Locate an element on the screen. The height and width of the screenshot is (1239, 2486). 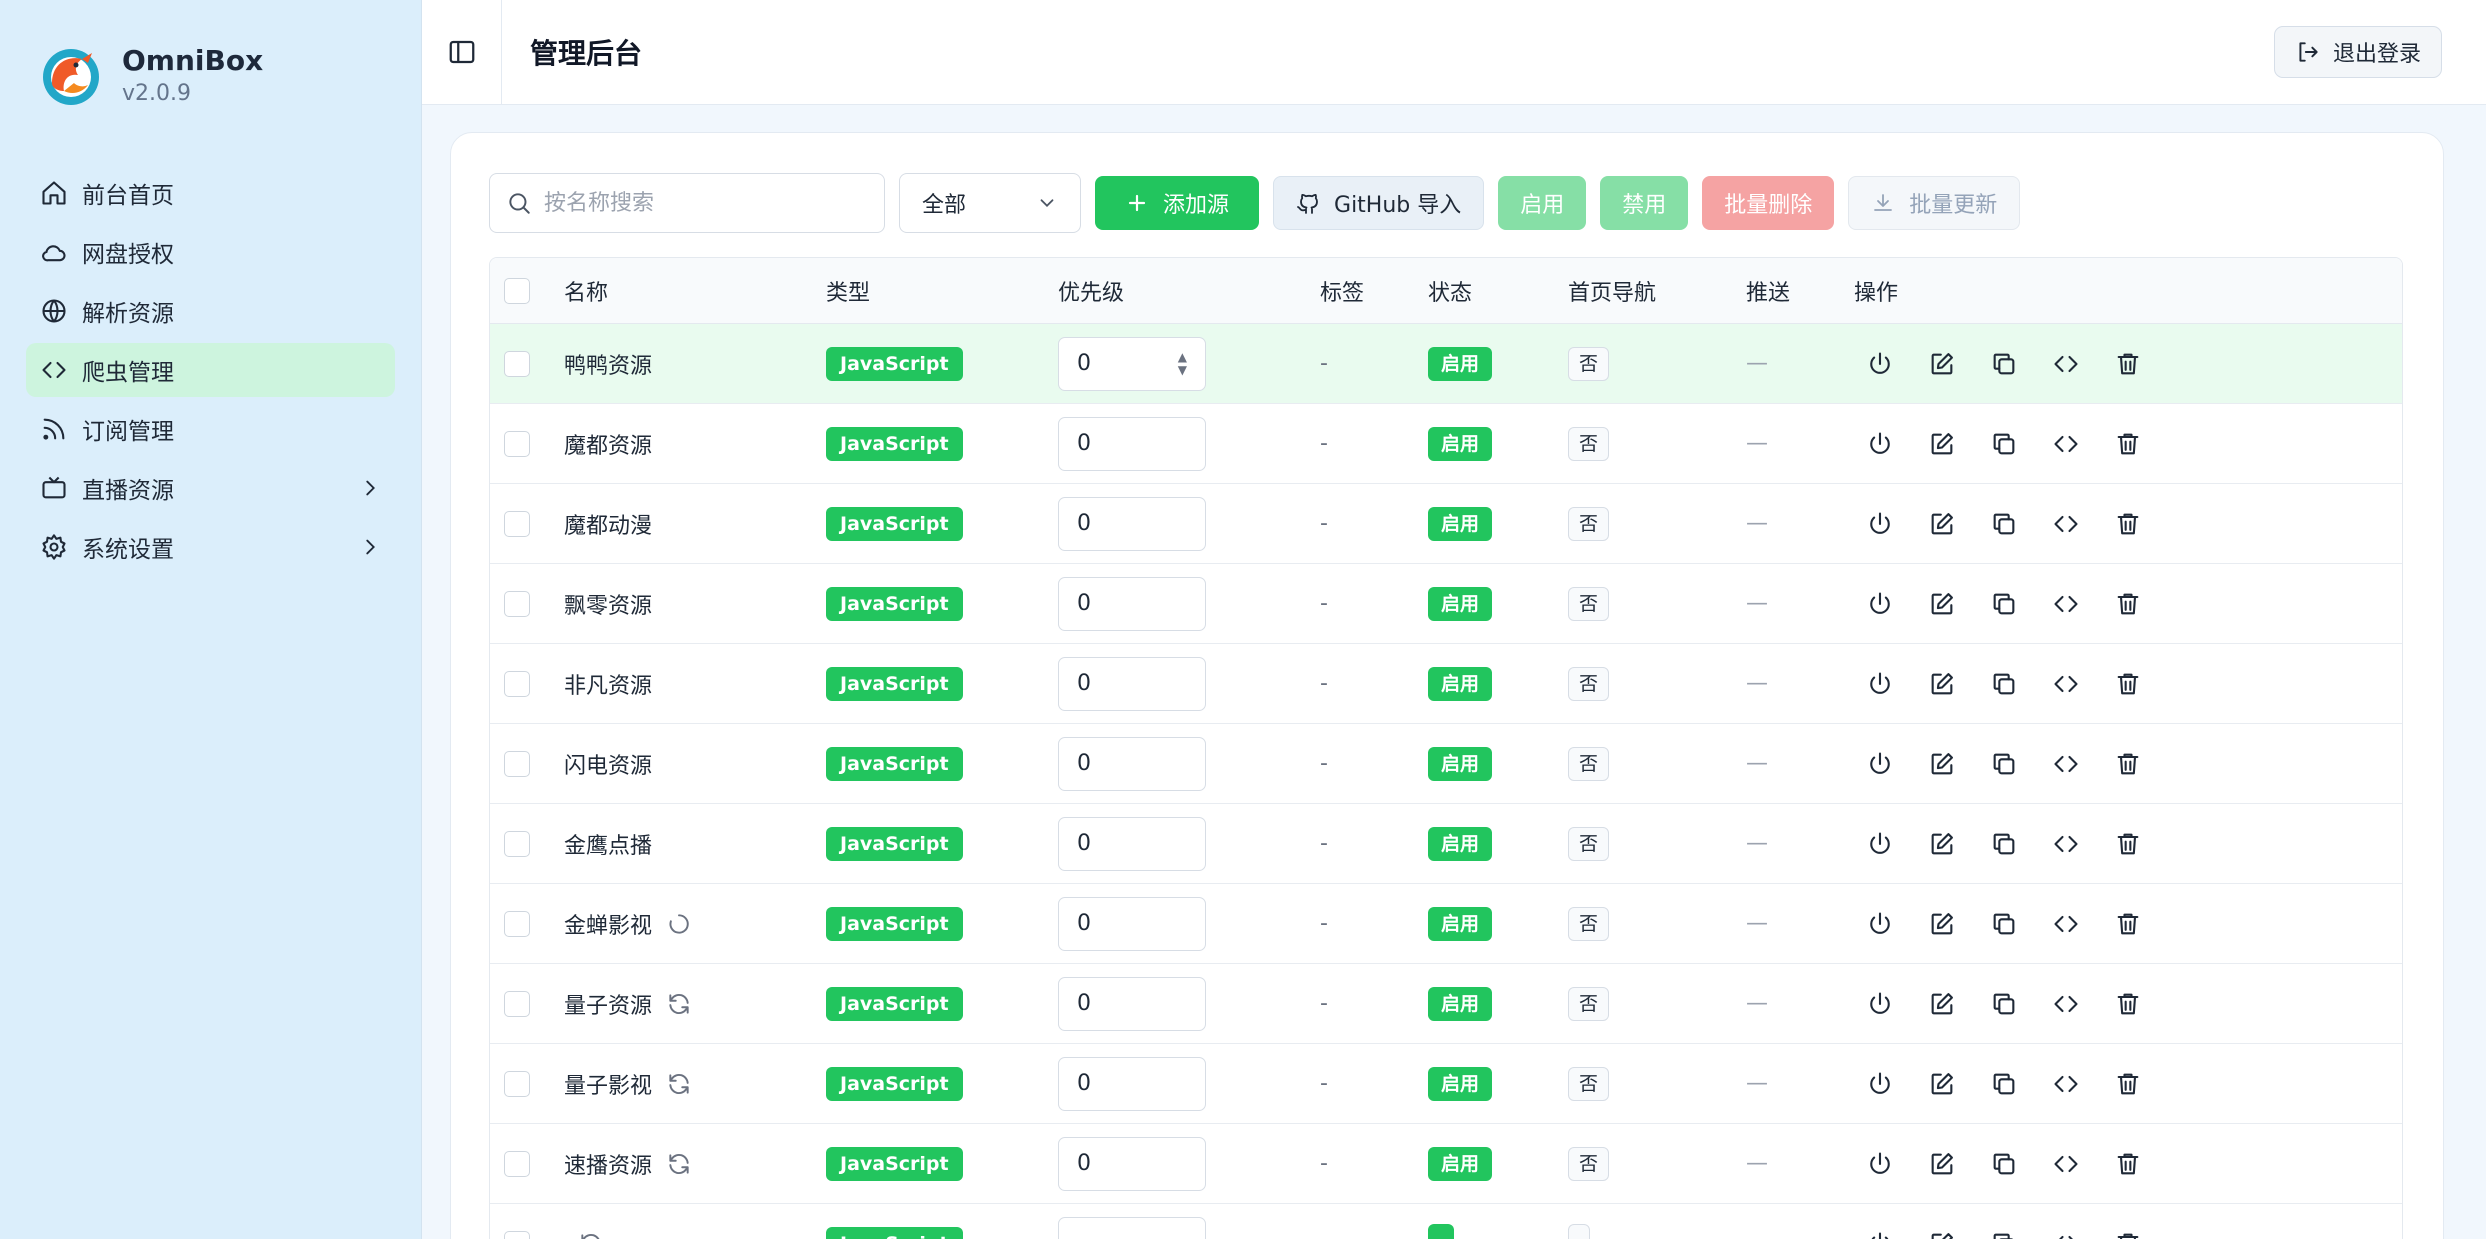
priority-stepper: ▲ ▼ is located at coordinates (1182, 363).